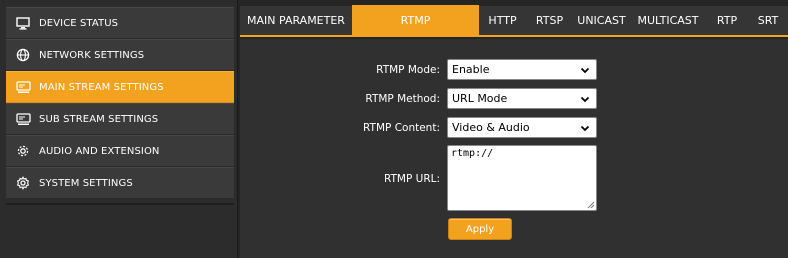 This screenshot has height=258, width=788. Describe the element at coordinates (296, 20) in the screenshot. I see `tab-main-parameter: MAIN PARAMETER` at that location.